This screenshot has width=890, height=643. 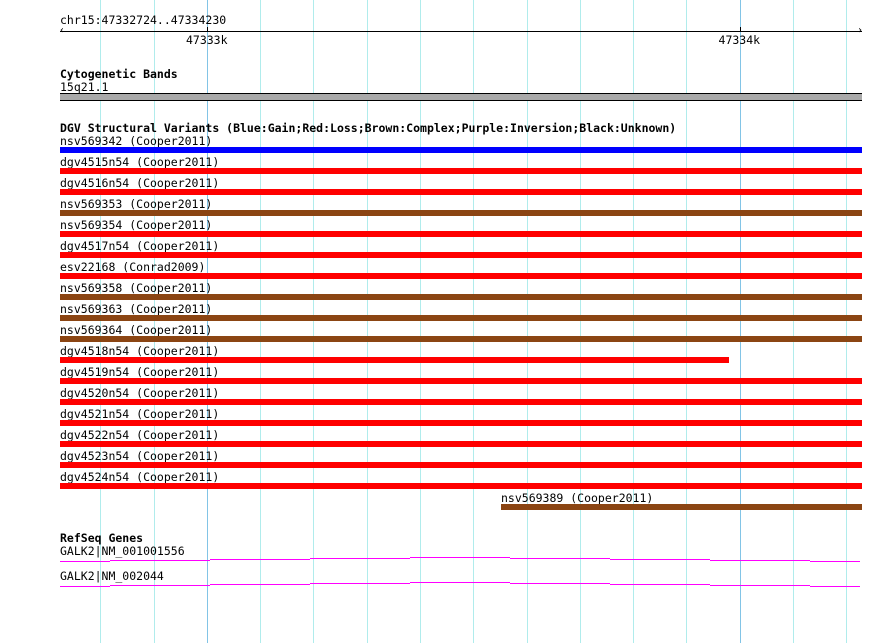 What do you see at coordinates (140, 162) in the screenshot?
I see `variant-label: dgv4515n54 (Cooper2011)` at bounding box center [140, 162].